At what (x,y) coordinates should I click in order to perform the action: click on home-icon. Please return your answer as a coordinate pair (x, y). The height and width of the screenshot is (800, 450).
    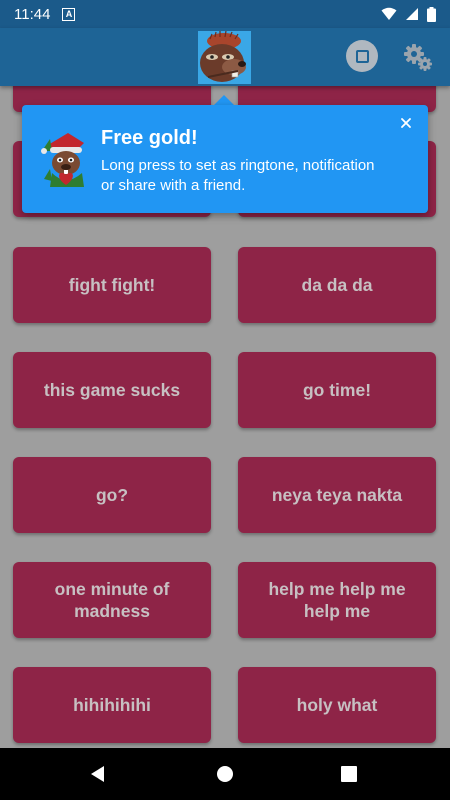
    Looking at the image, I should click on (225, 774).